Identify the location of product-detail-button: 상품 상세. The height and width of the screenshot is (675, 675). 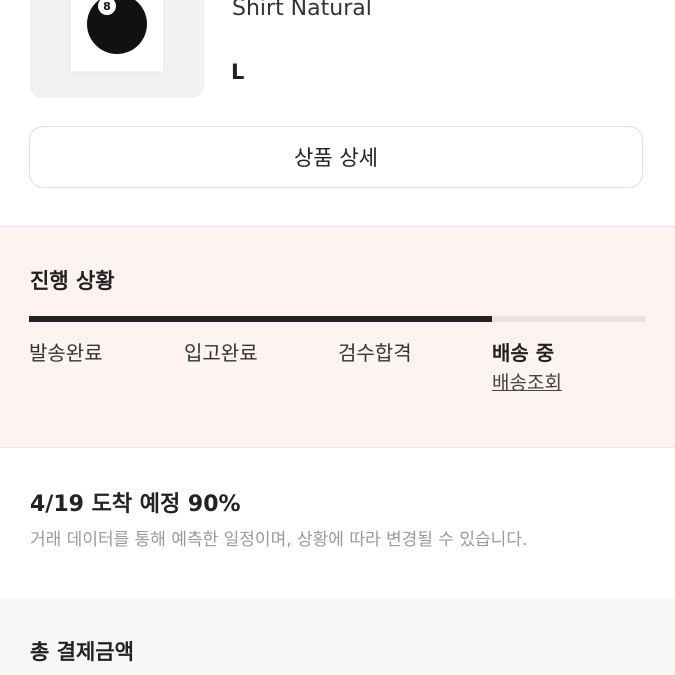
(336, 157).